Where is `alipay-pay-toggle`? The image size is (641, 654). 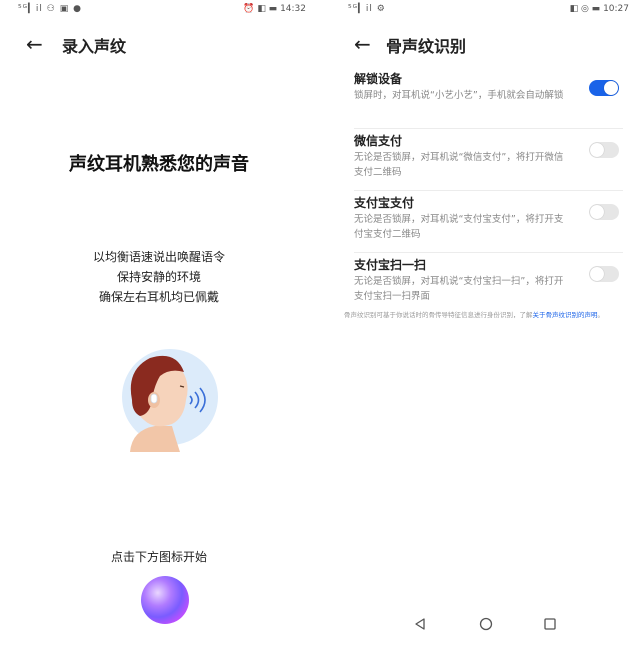
alipay-pay-toggle is located at coordinates (604, 212).